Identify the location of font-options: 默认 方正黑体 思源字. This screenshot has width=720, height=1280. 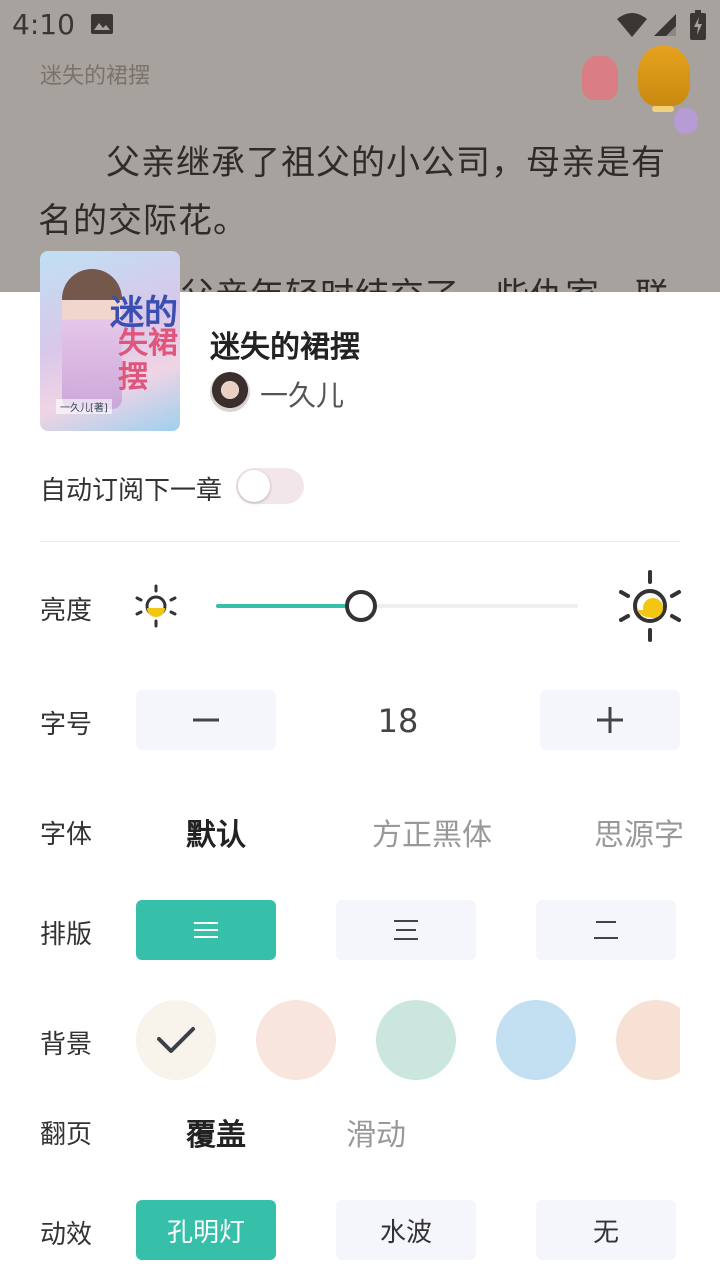
(341, 827).